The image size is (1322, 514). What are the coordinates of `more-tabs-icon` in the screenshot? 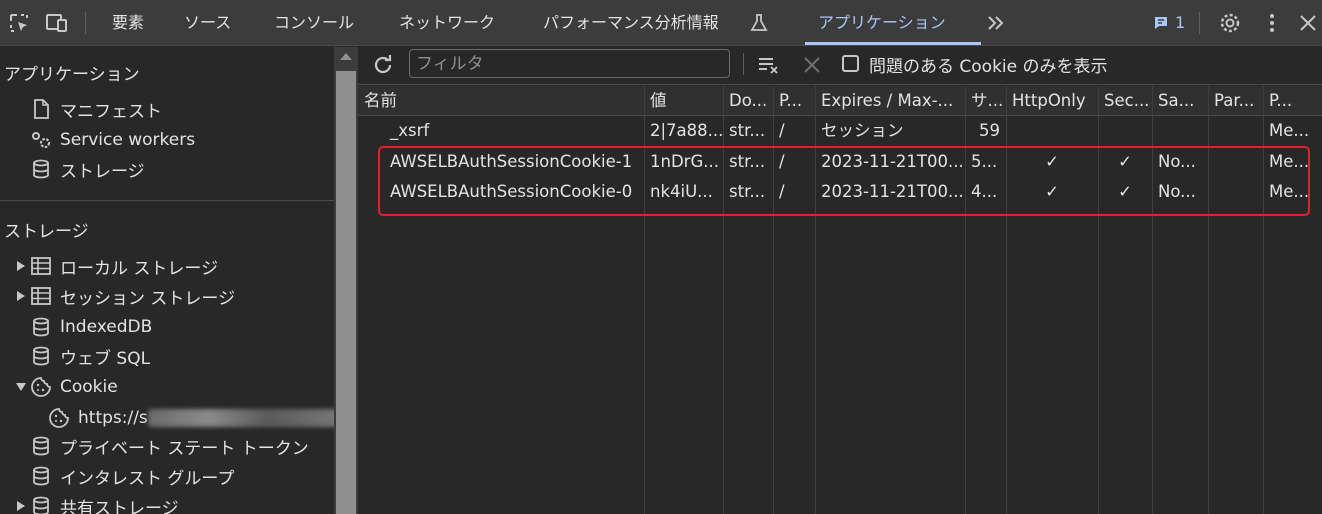 It's located at (996, 23).